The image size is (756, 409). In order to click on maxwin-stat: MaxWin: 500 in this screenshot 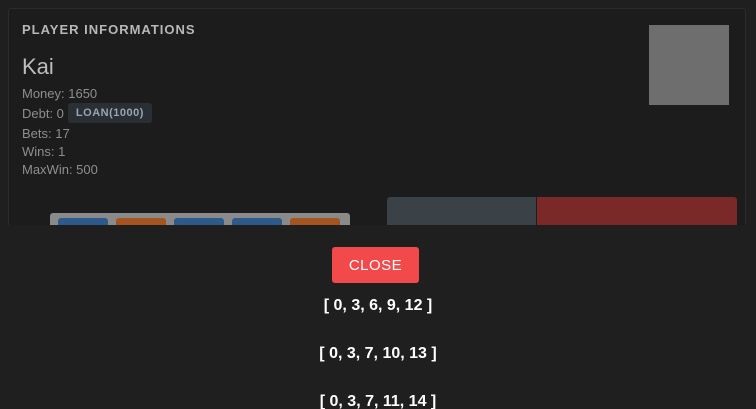, I will do `click(60, 169)`.